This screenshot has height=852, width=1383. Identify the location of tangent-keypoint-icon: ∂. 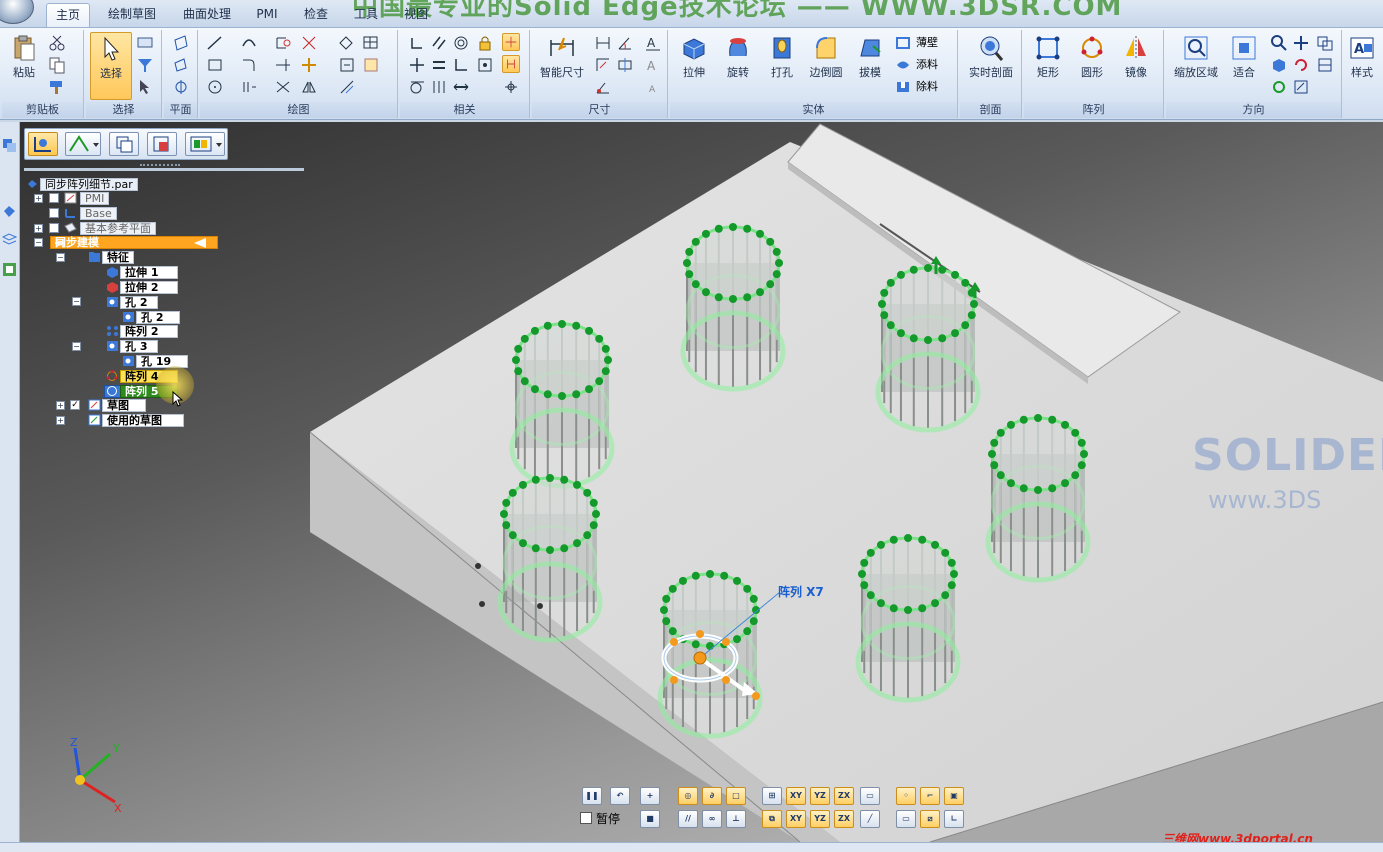
(712, 796).